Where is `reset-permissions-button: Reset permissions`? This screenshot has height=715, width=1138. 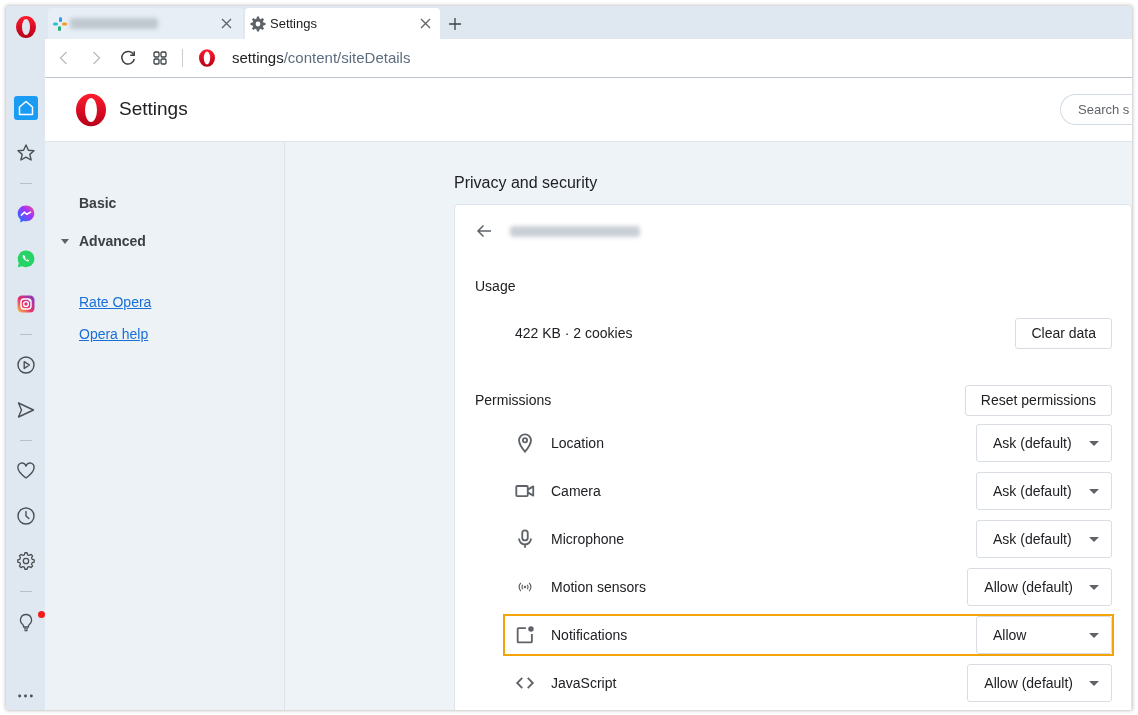
reset-permissions-button: Reset permissions is located at coordinates (1038, 400).